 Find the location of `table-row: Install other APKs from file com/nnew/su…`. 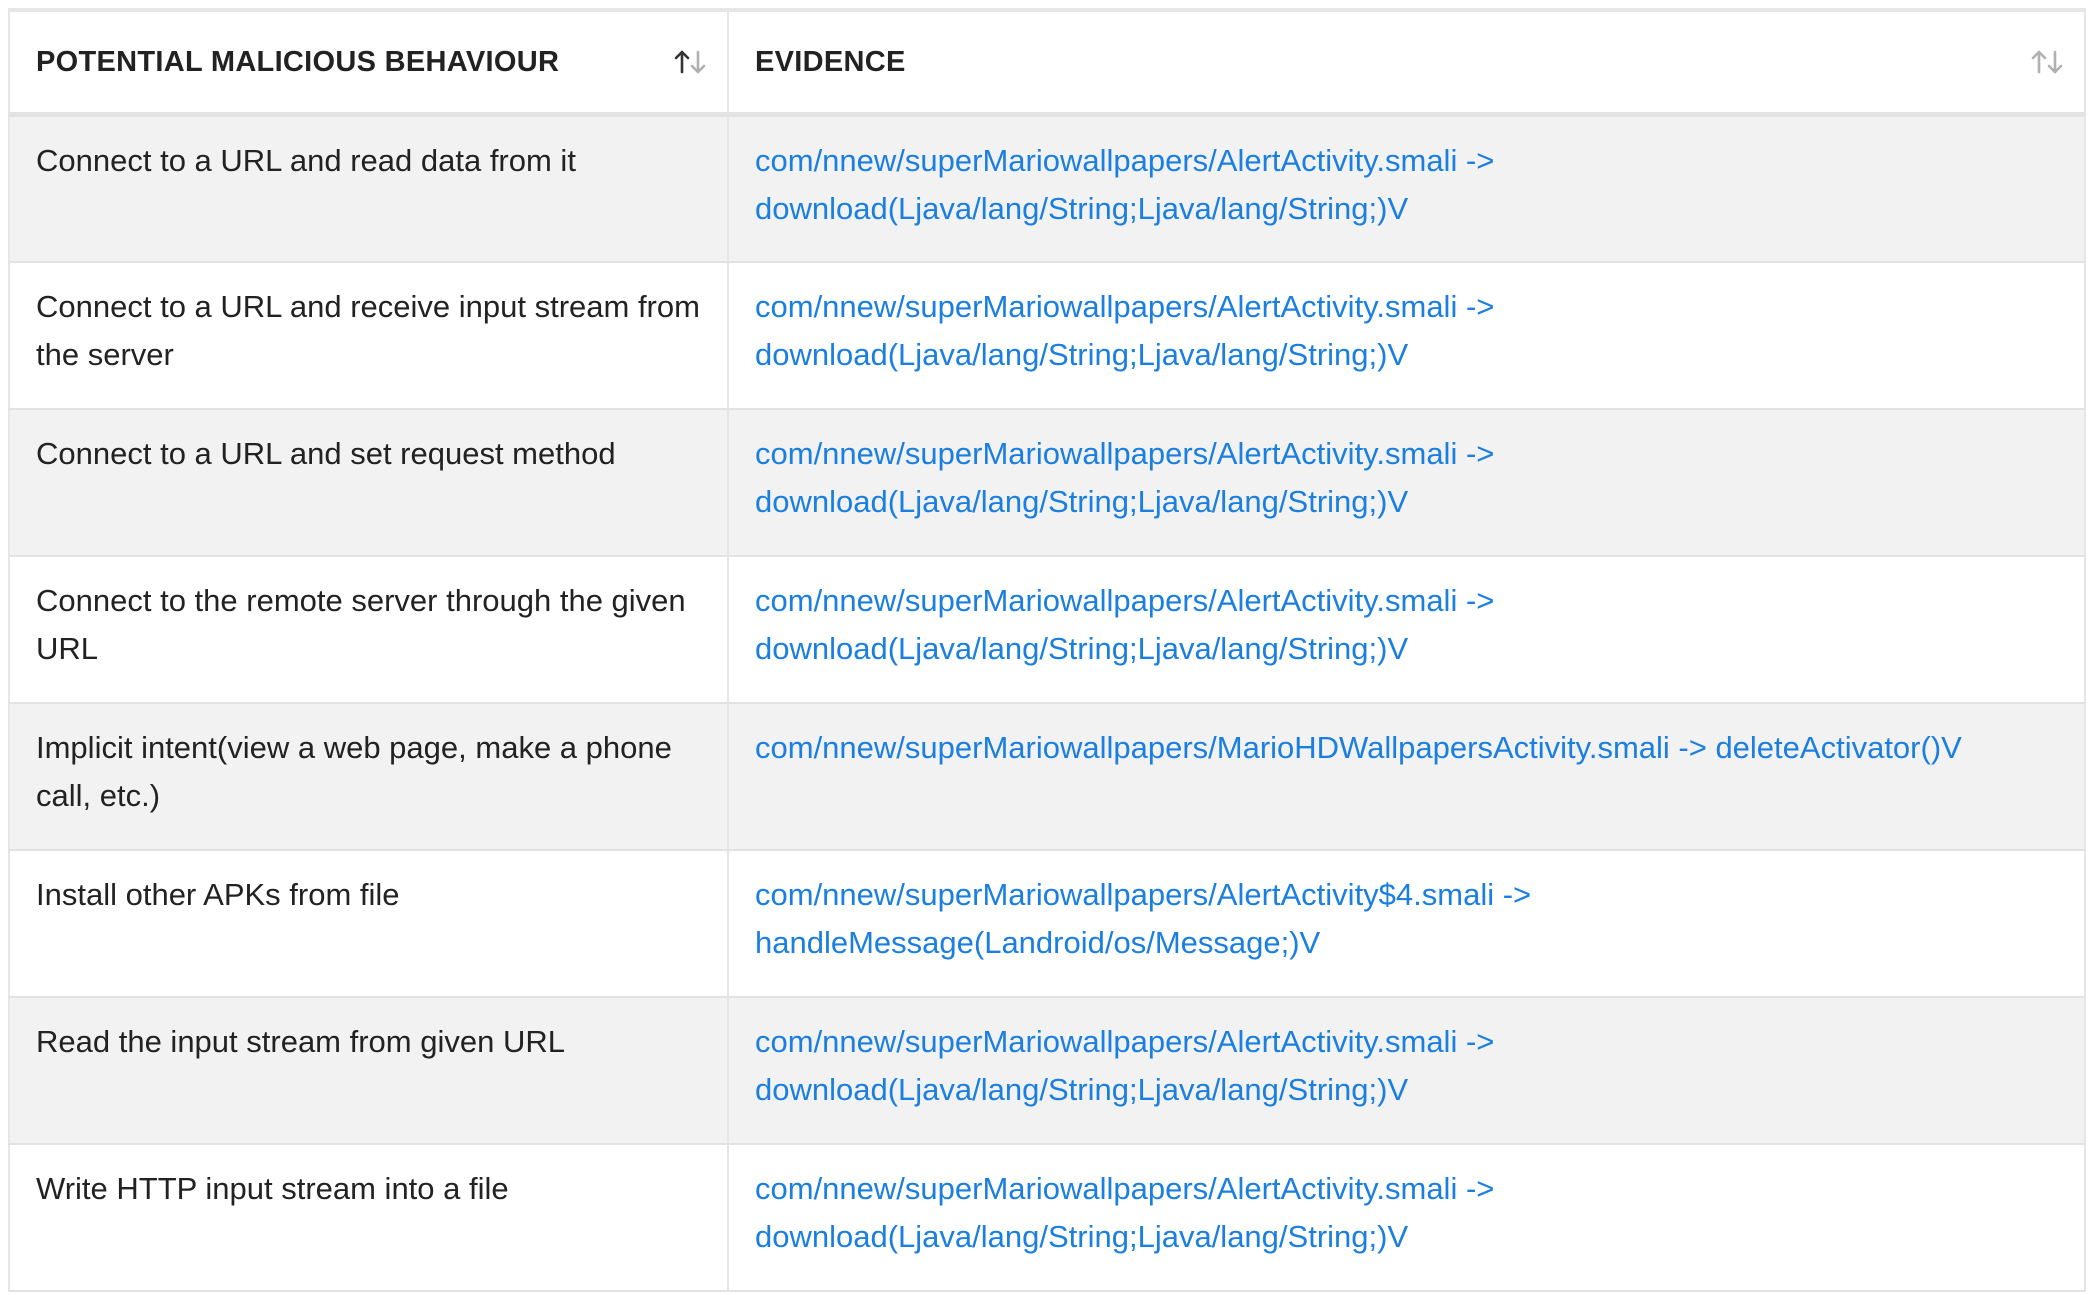

table-row: Install other APKs from file com/nnew/su… is located at coordinates (1047, 923).